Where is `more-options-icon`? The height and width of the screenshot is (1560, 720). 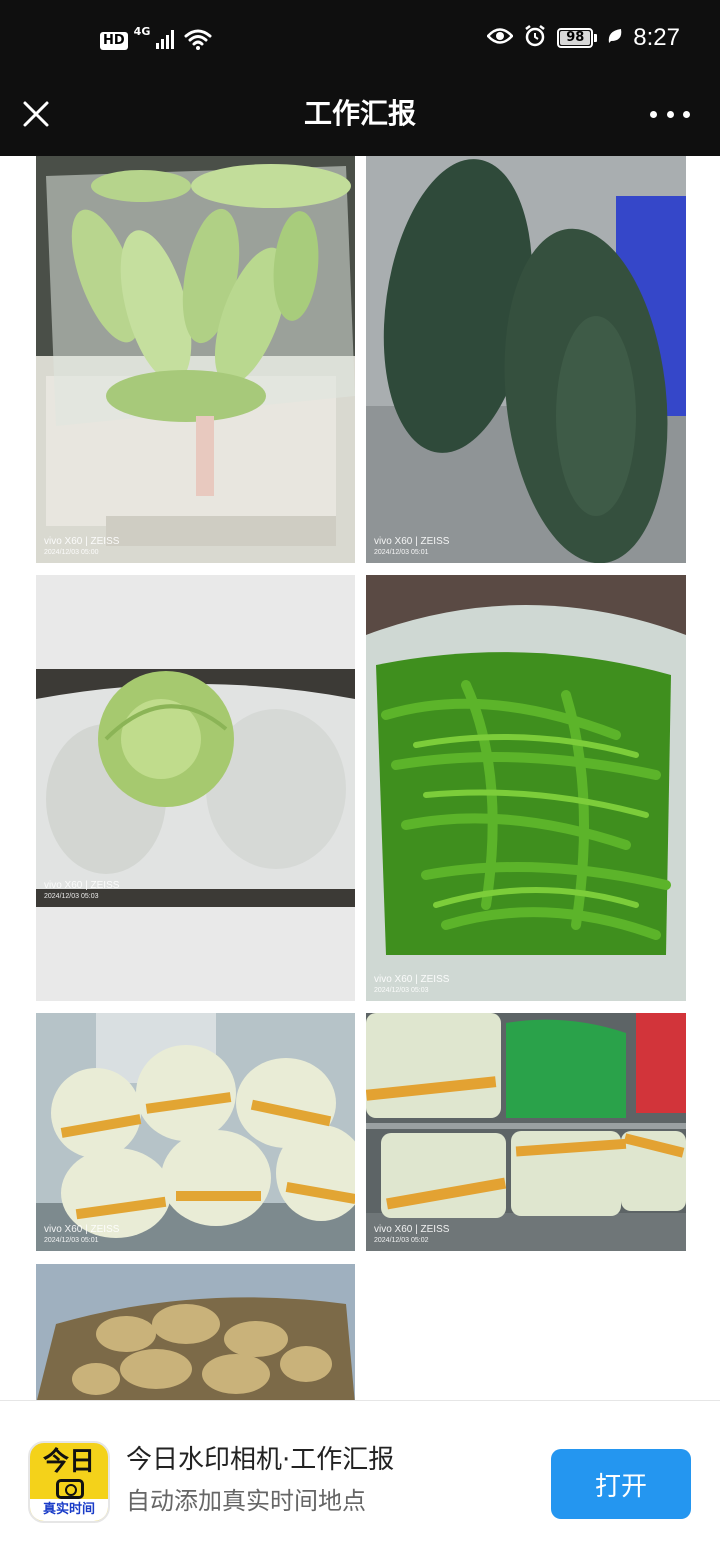 more-options-icon is located at coordinates (670, 114).